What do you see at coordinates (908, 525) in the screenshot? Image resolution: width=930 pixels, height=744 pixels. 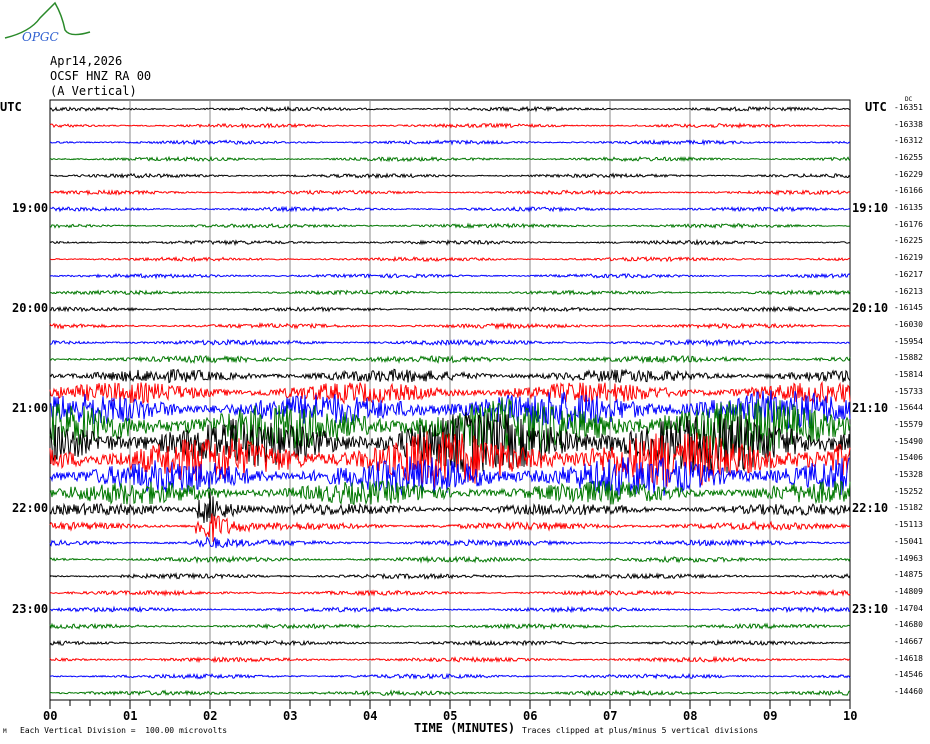 I see `dc-offset-label: -15113` at bounding box center [908, 525].